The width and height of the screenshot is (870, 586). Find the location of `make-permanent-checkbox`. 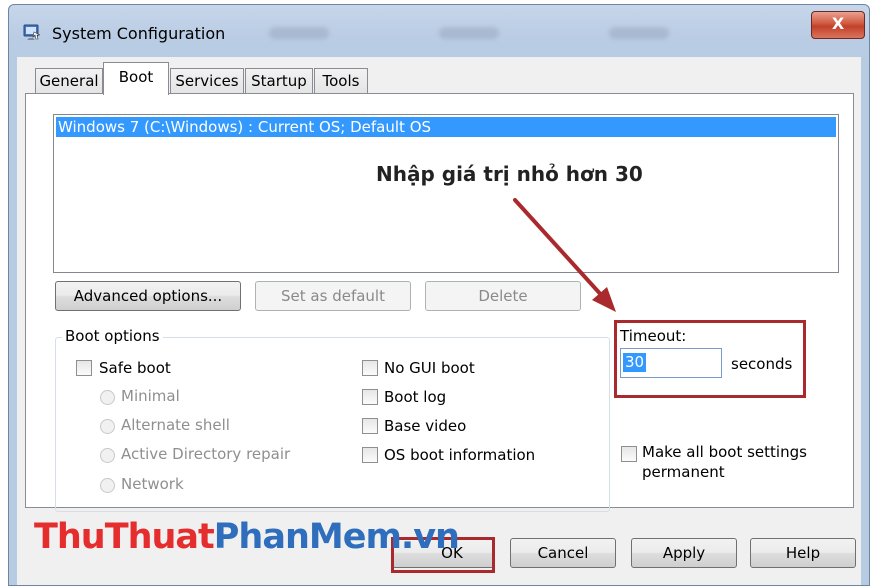

make-permanent-checkbox is located at coordinates (629, 454).